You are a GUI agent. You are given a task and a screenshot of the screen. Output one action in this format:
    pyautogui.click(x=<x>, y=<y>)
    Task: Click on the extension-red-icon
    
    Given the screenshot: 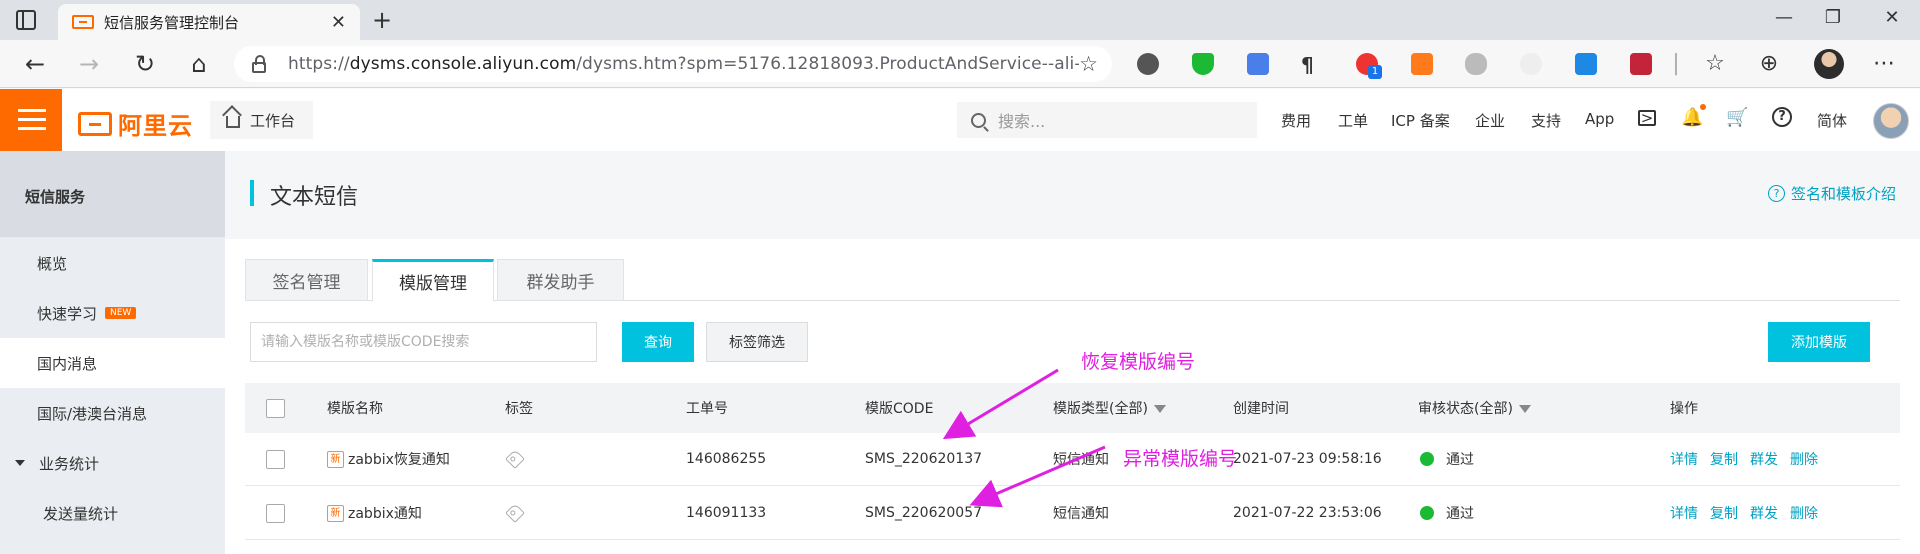 What is the action you would take?
    pyautogui.click(x=1641, y=64)
    